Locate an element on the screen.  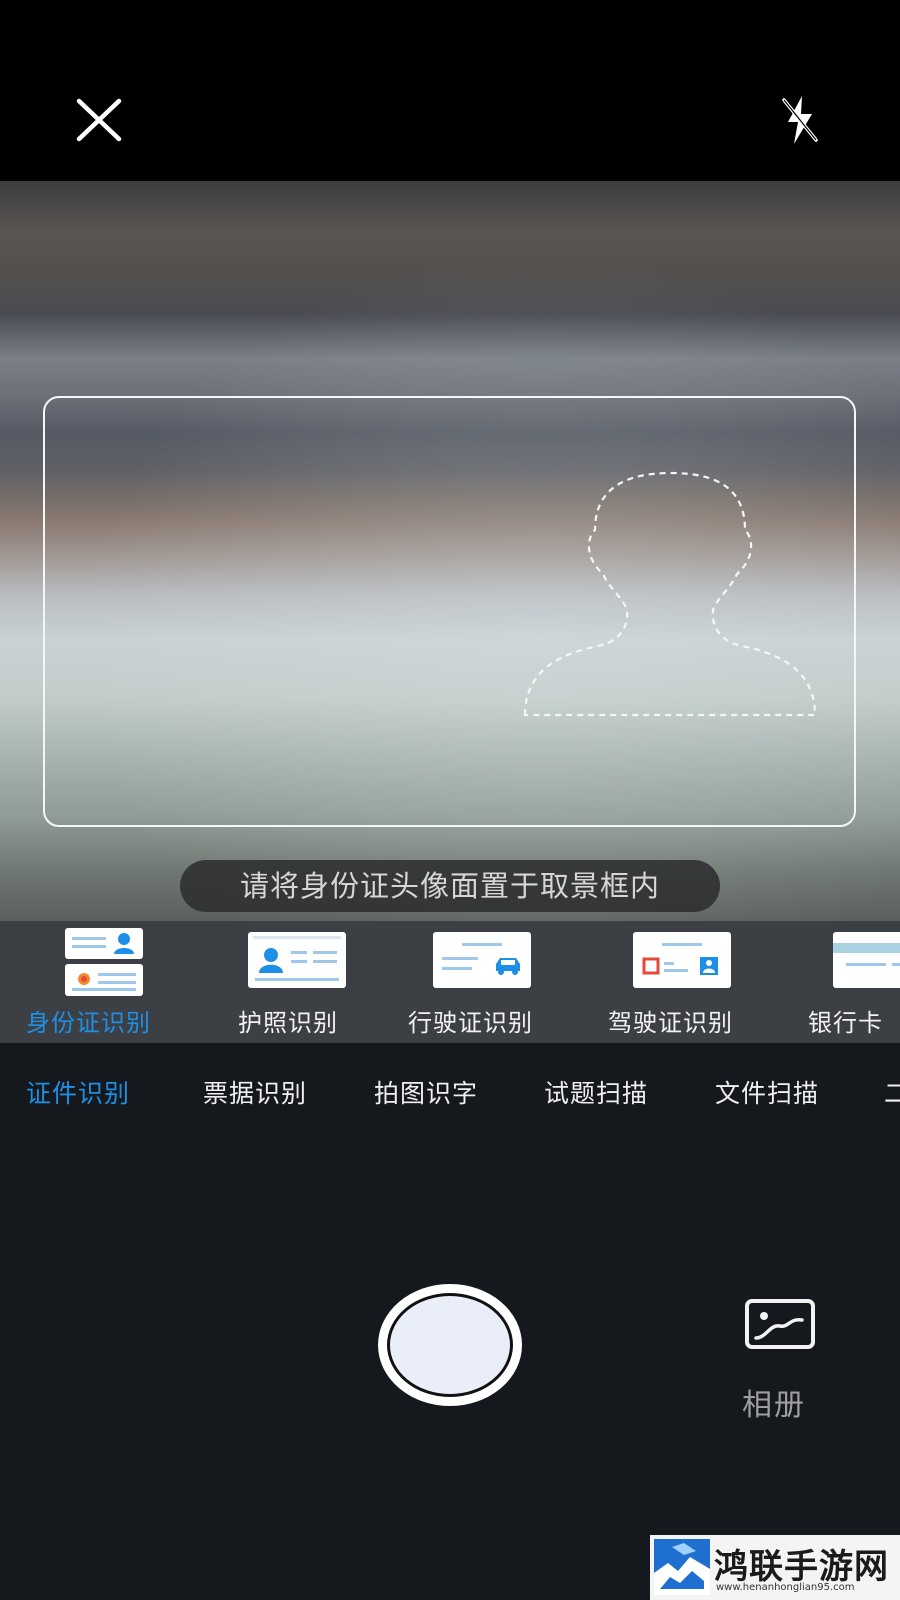
bank-card-icon is located at coordinates (866, 960).